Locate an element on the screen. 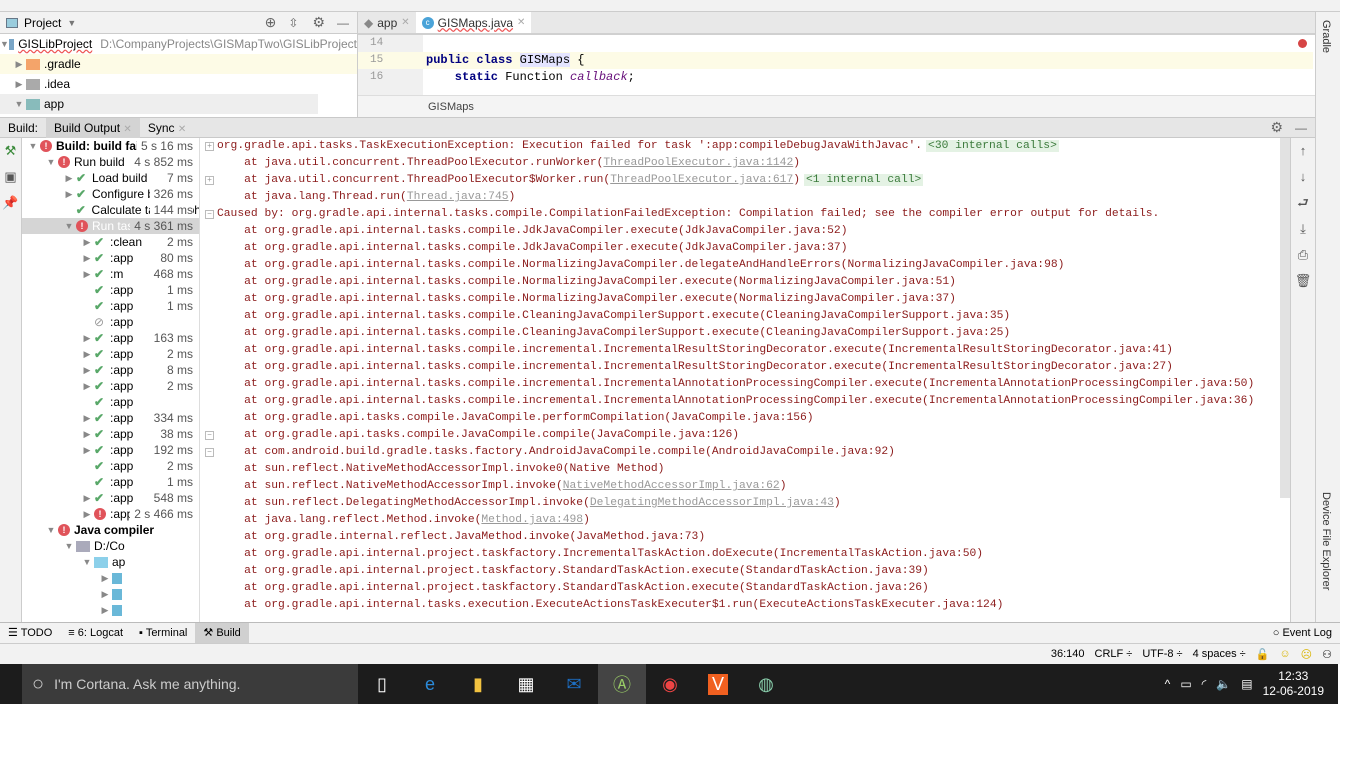 This screenshot has height=768, width=1366. build-tree-row: ▶ ✔:app 80 ms is located at coordinates (110, 258).